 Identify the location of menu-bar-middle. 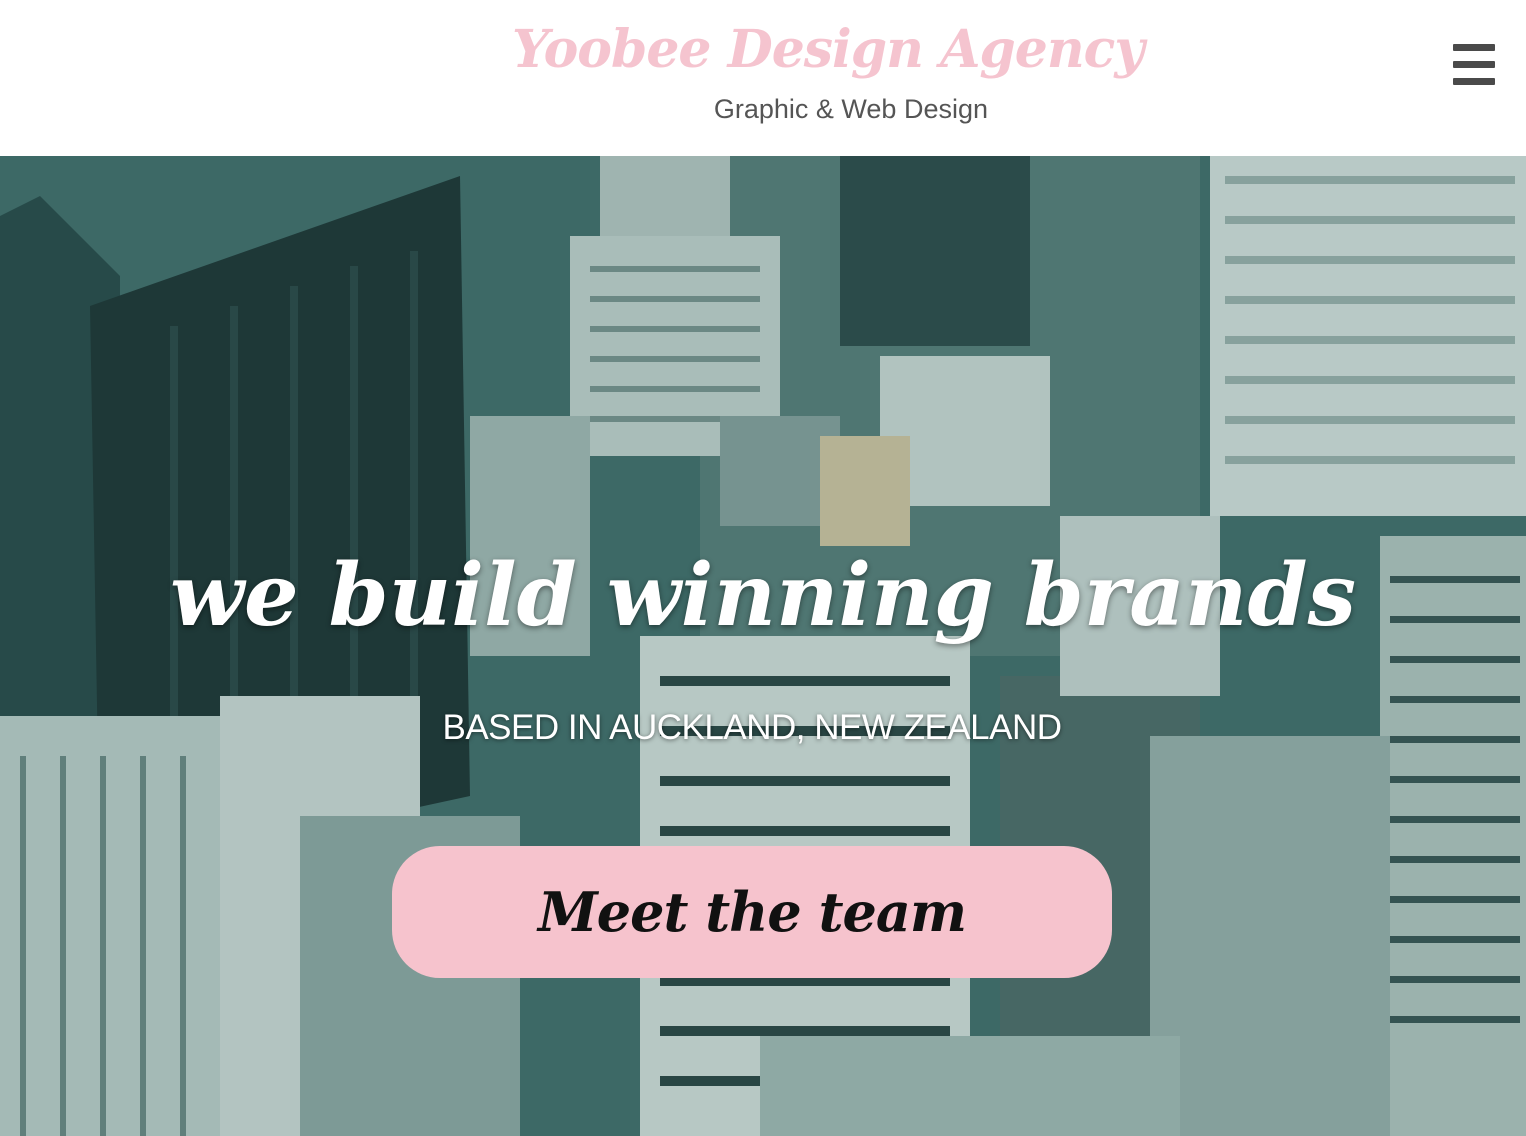
(1474, 64).